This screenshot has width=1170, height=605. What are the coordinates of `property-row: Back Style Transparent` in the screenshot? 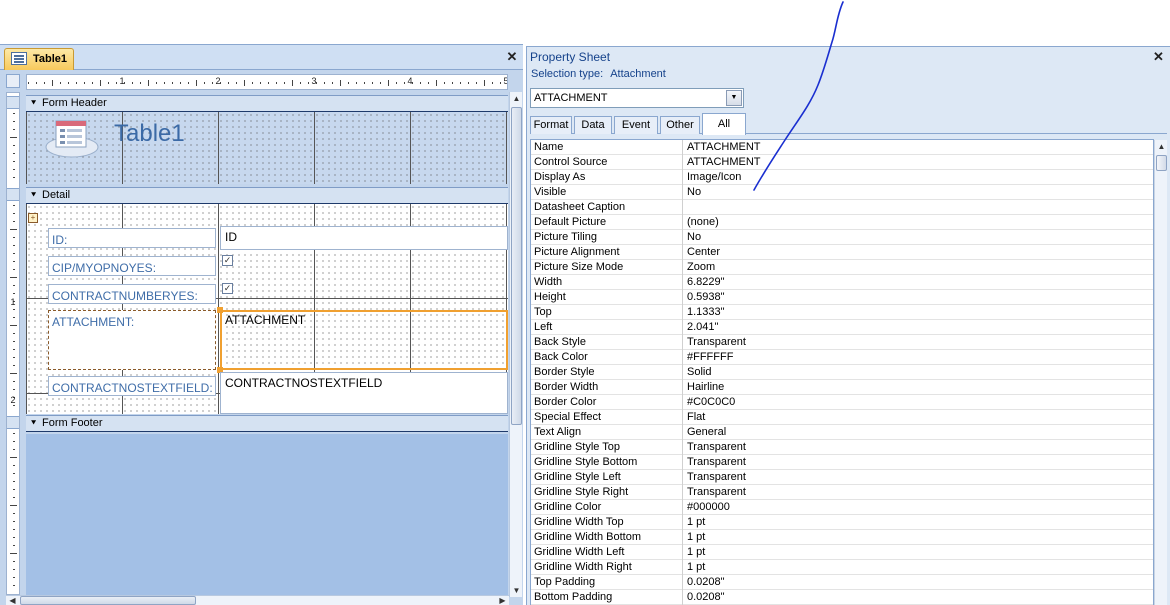 It's located at (842, 342).